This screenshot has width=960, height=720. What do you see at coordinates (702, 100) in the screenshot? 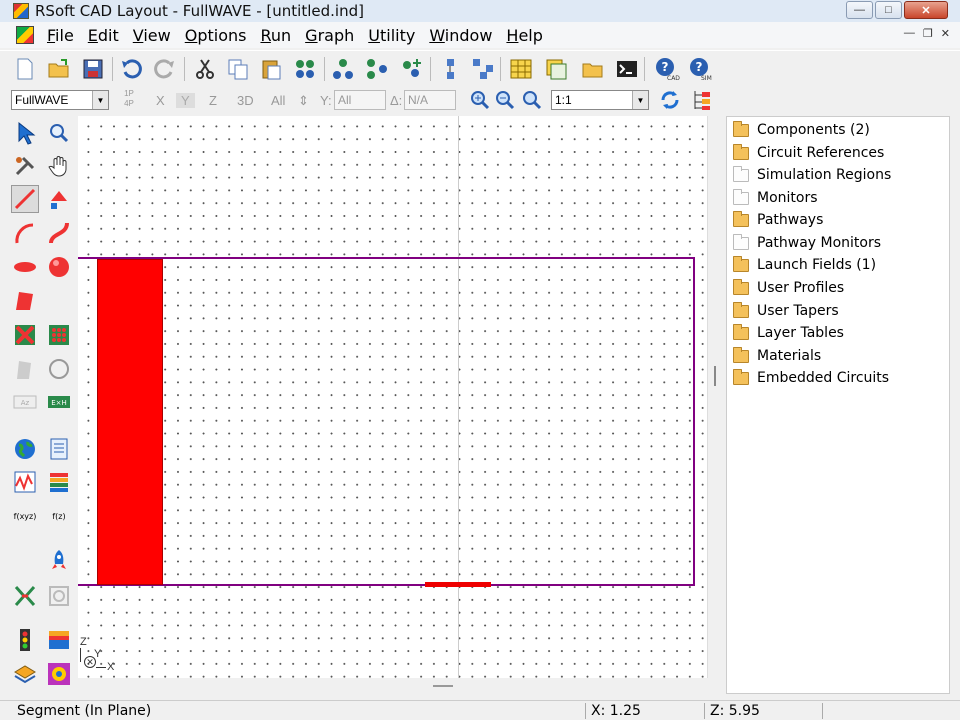
I see `tree-view-icon` at bounding box center [702, 100].